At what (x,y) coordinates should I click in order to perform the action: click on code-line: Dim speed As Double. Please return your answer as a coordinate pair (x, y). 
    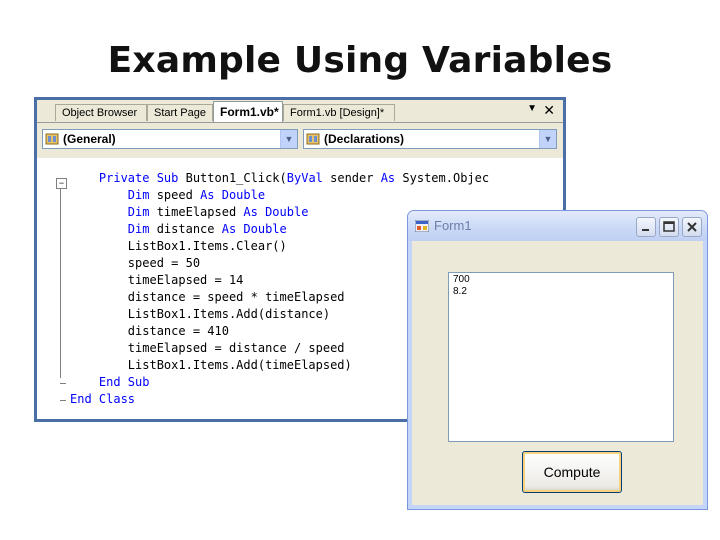
    Looking at the image, I should click on (167, 195).